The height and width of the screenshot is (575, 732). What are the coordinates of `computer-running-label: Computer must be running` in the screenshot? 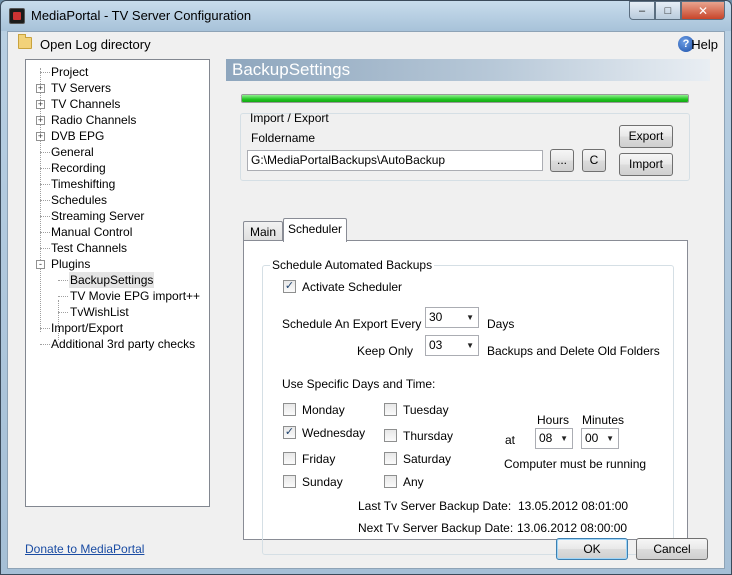 It's located at (575, 464).